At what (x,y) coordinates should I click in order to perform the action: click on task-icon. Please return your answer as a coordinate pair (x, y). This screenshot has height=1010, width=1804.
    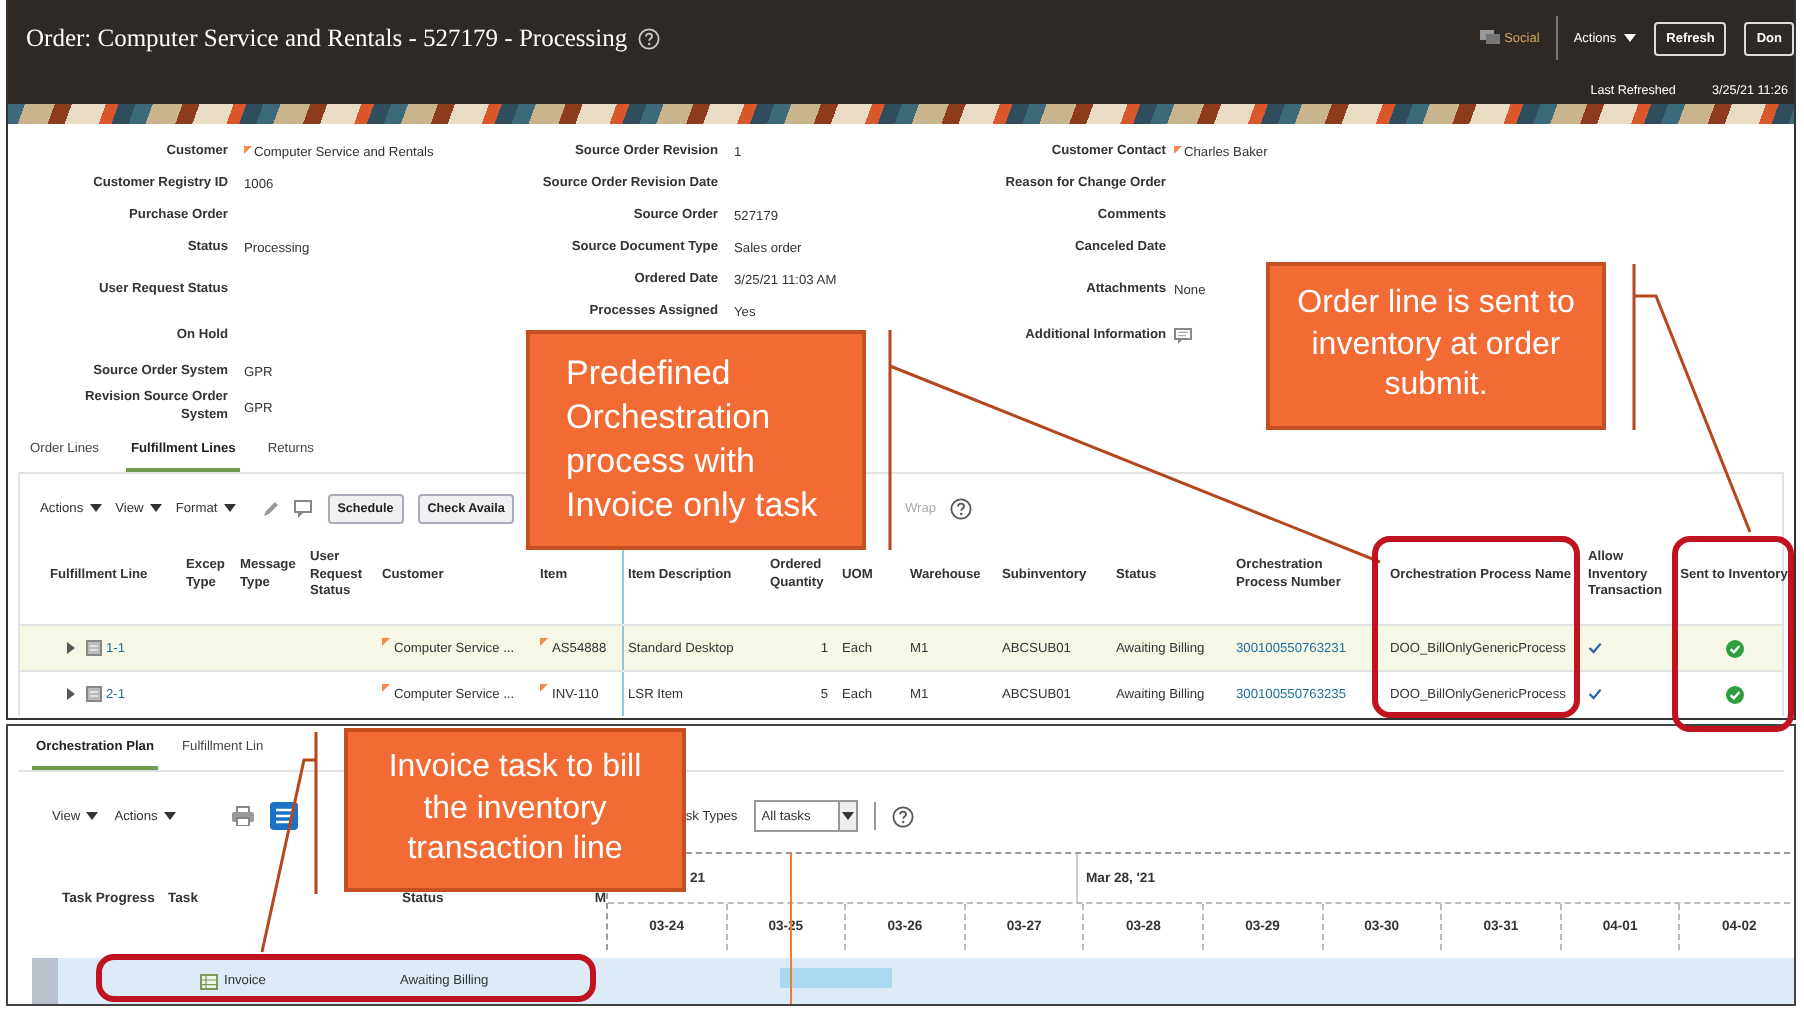
    Looking at the image, I should click on (209, 981).